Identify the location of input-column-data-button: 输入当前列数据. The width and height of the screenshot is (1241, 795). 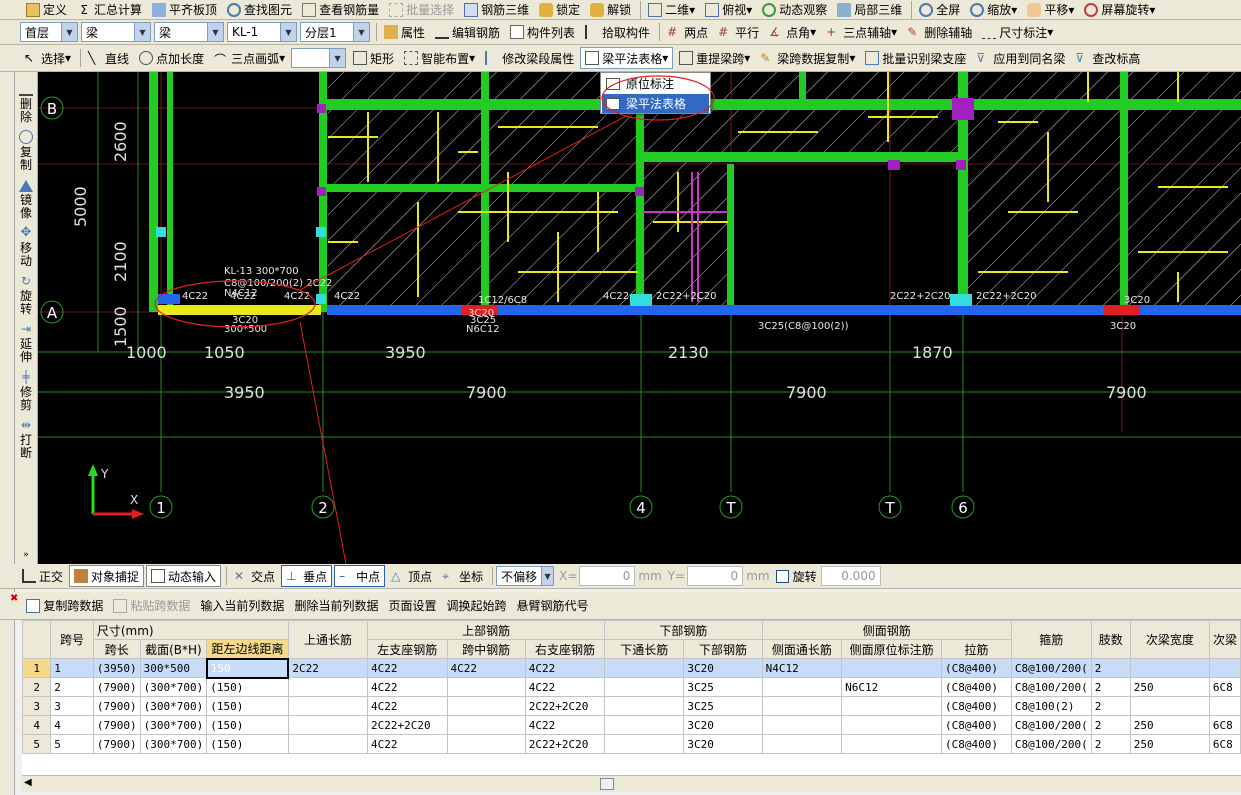
(242, 606).